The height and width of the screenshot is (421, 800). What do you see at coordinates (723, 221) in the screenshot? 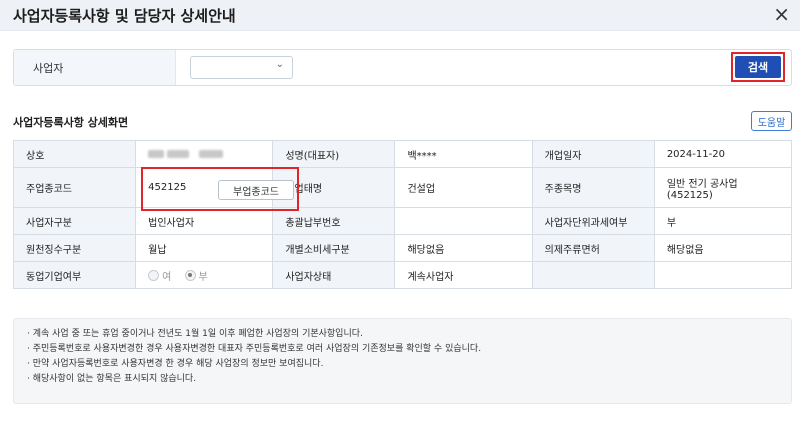
I see `value-cell: 부` at bounding box center [723, 221].